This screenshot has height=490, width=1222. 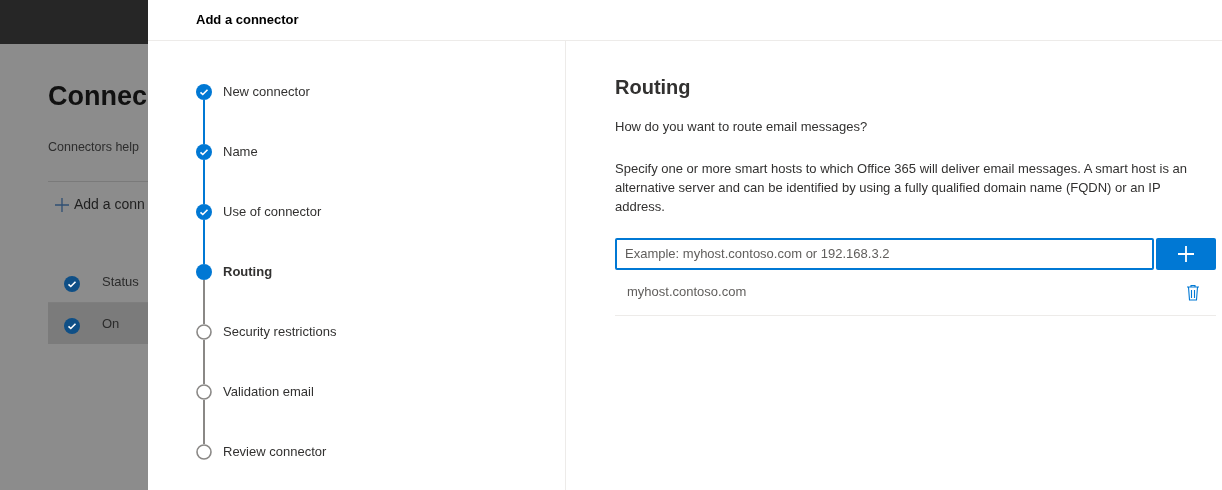 I want to click on step-label: Use of connector, so click(x=272, y=212).